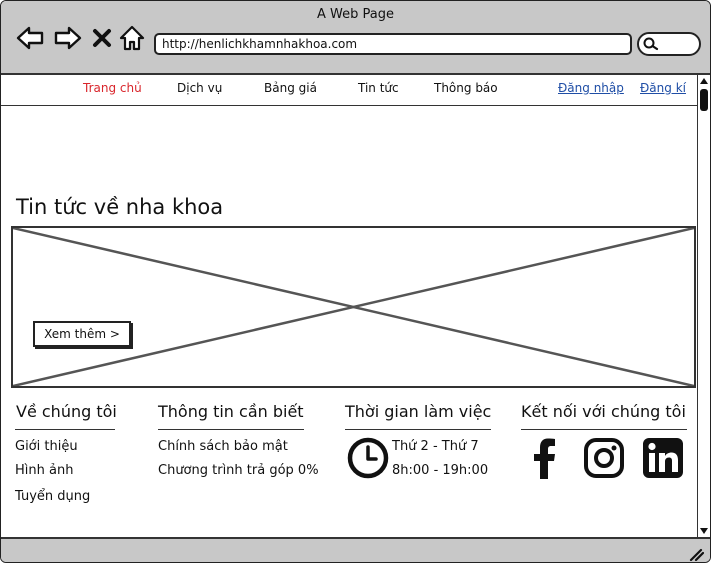 This screenshot has width=711, height=563. Describe the element at coordinates (66, 411) in the screenshot. I see `footer-about-heading: Về chúng tôi` at that location.